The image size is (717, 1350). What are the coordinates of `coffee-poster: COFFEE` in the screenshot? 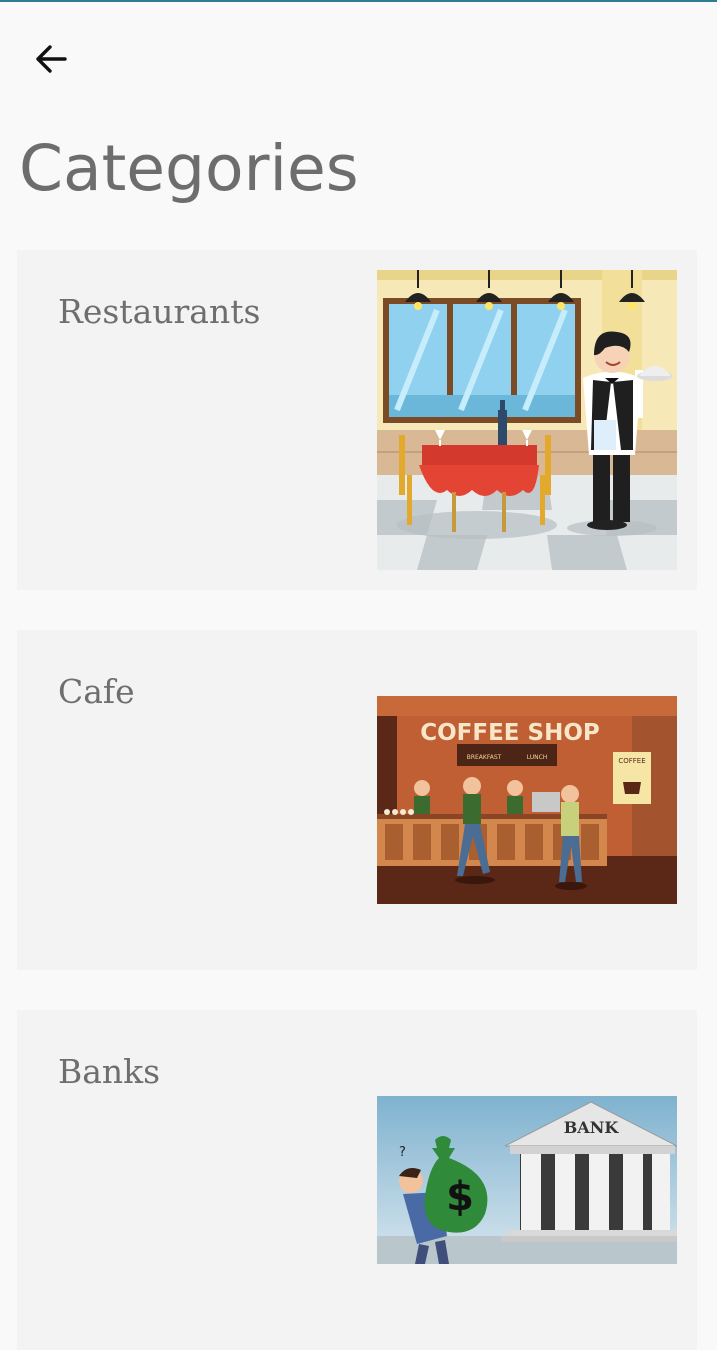 It's located at (631, 761).